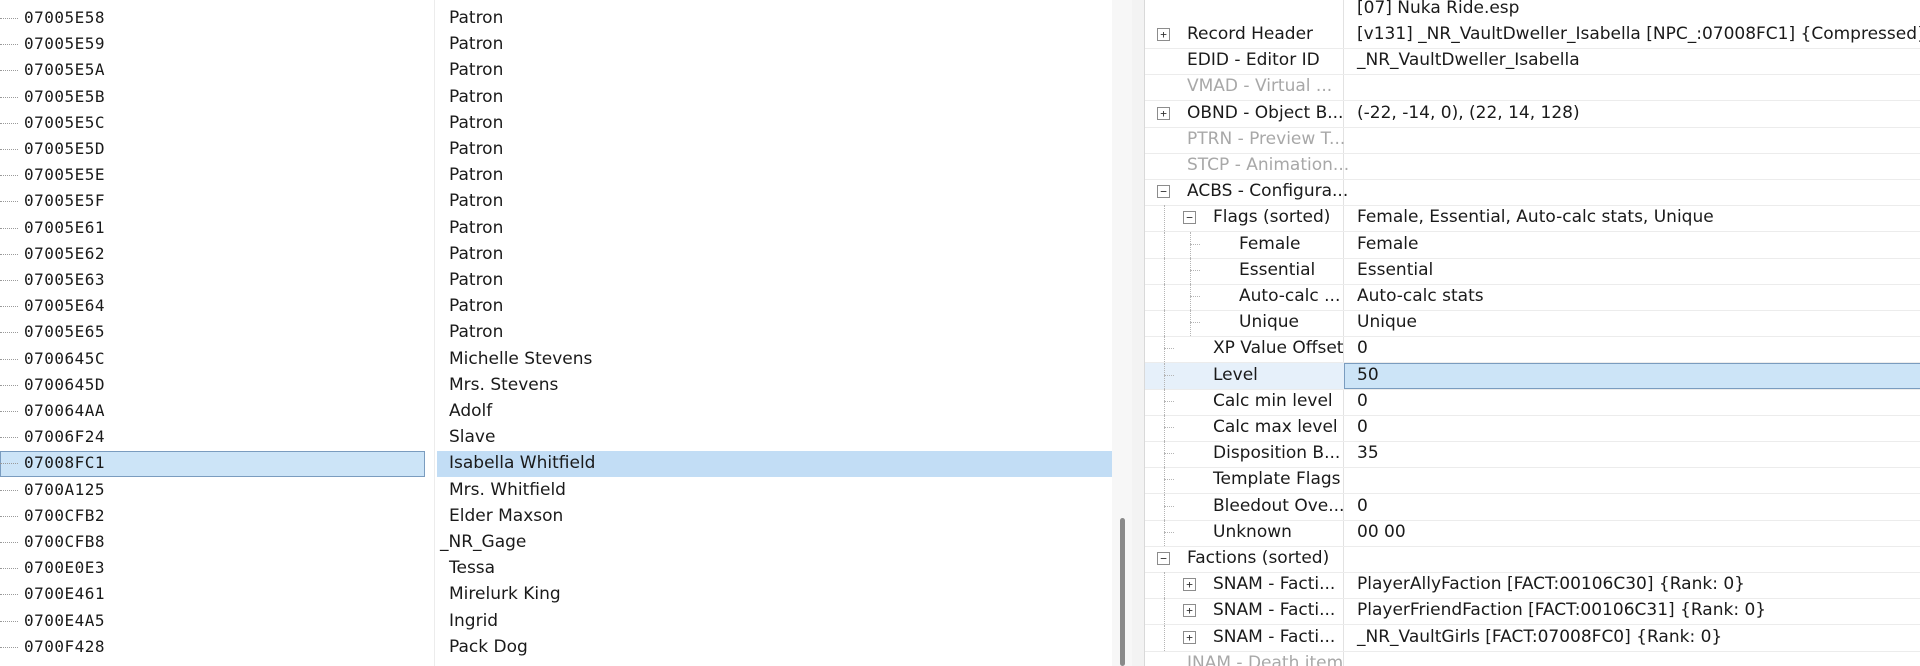 This screenshot has width=1920, height=666. I want to click on record-row: 07005E62 Patron, so click(556, 255).